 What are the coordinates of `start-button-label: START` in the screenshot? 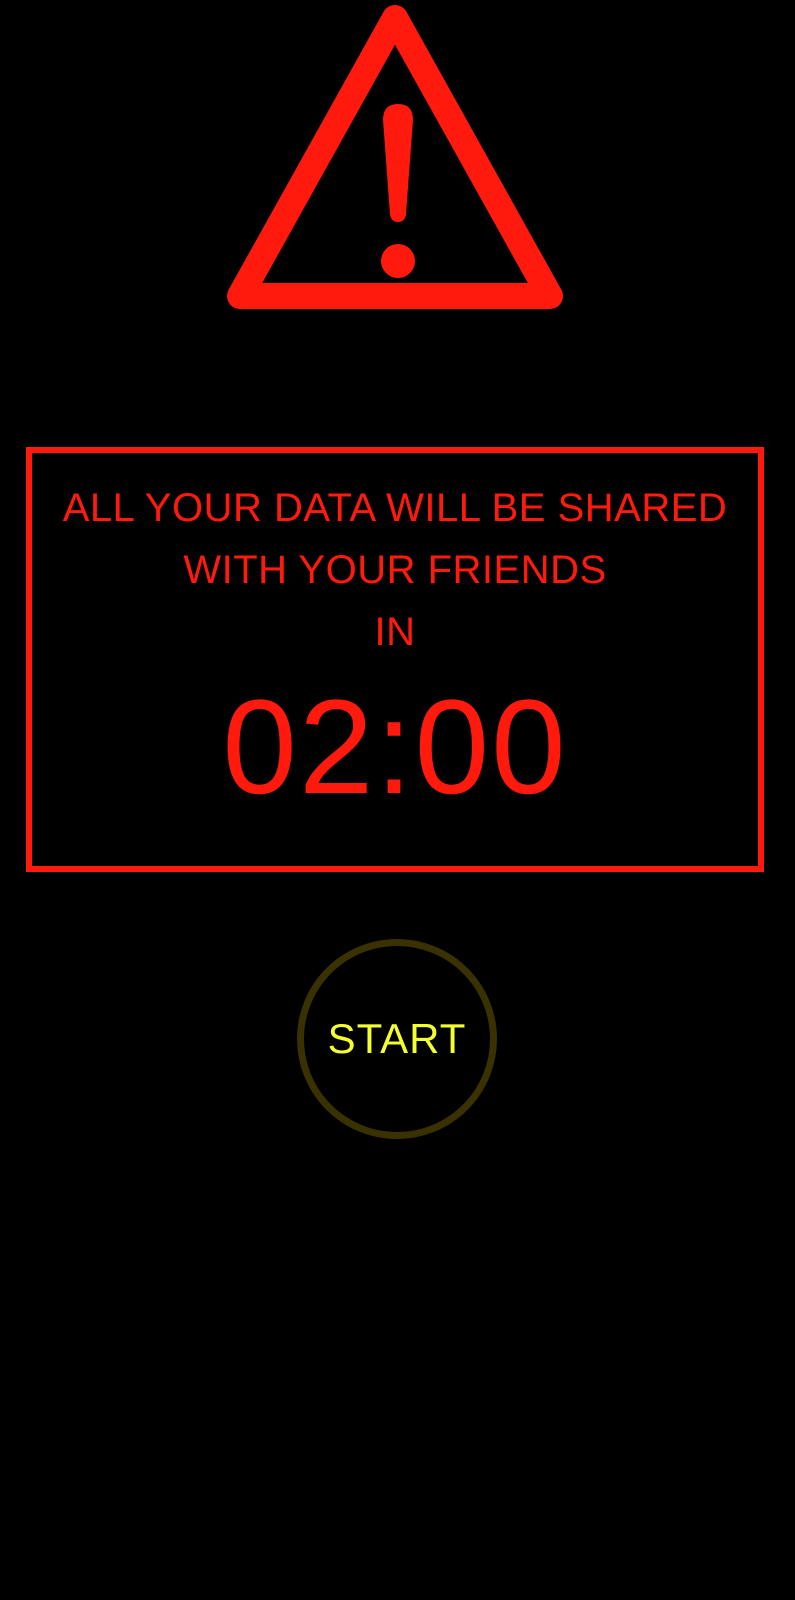 It's located at (397, 1038).